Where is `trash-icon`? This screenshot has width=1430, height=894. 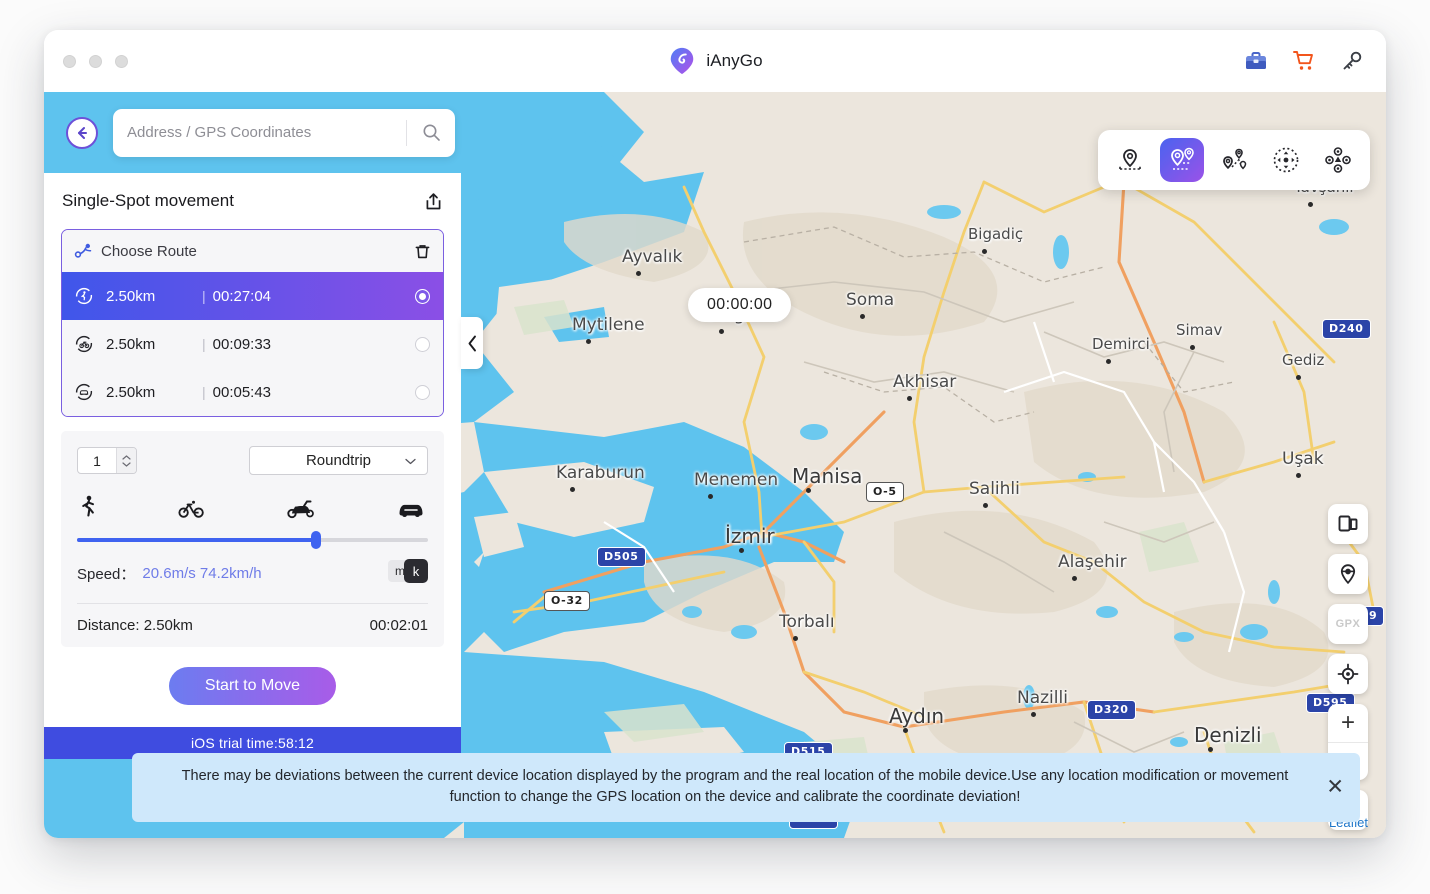
trash-icon is located at coordinates (422, 251).